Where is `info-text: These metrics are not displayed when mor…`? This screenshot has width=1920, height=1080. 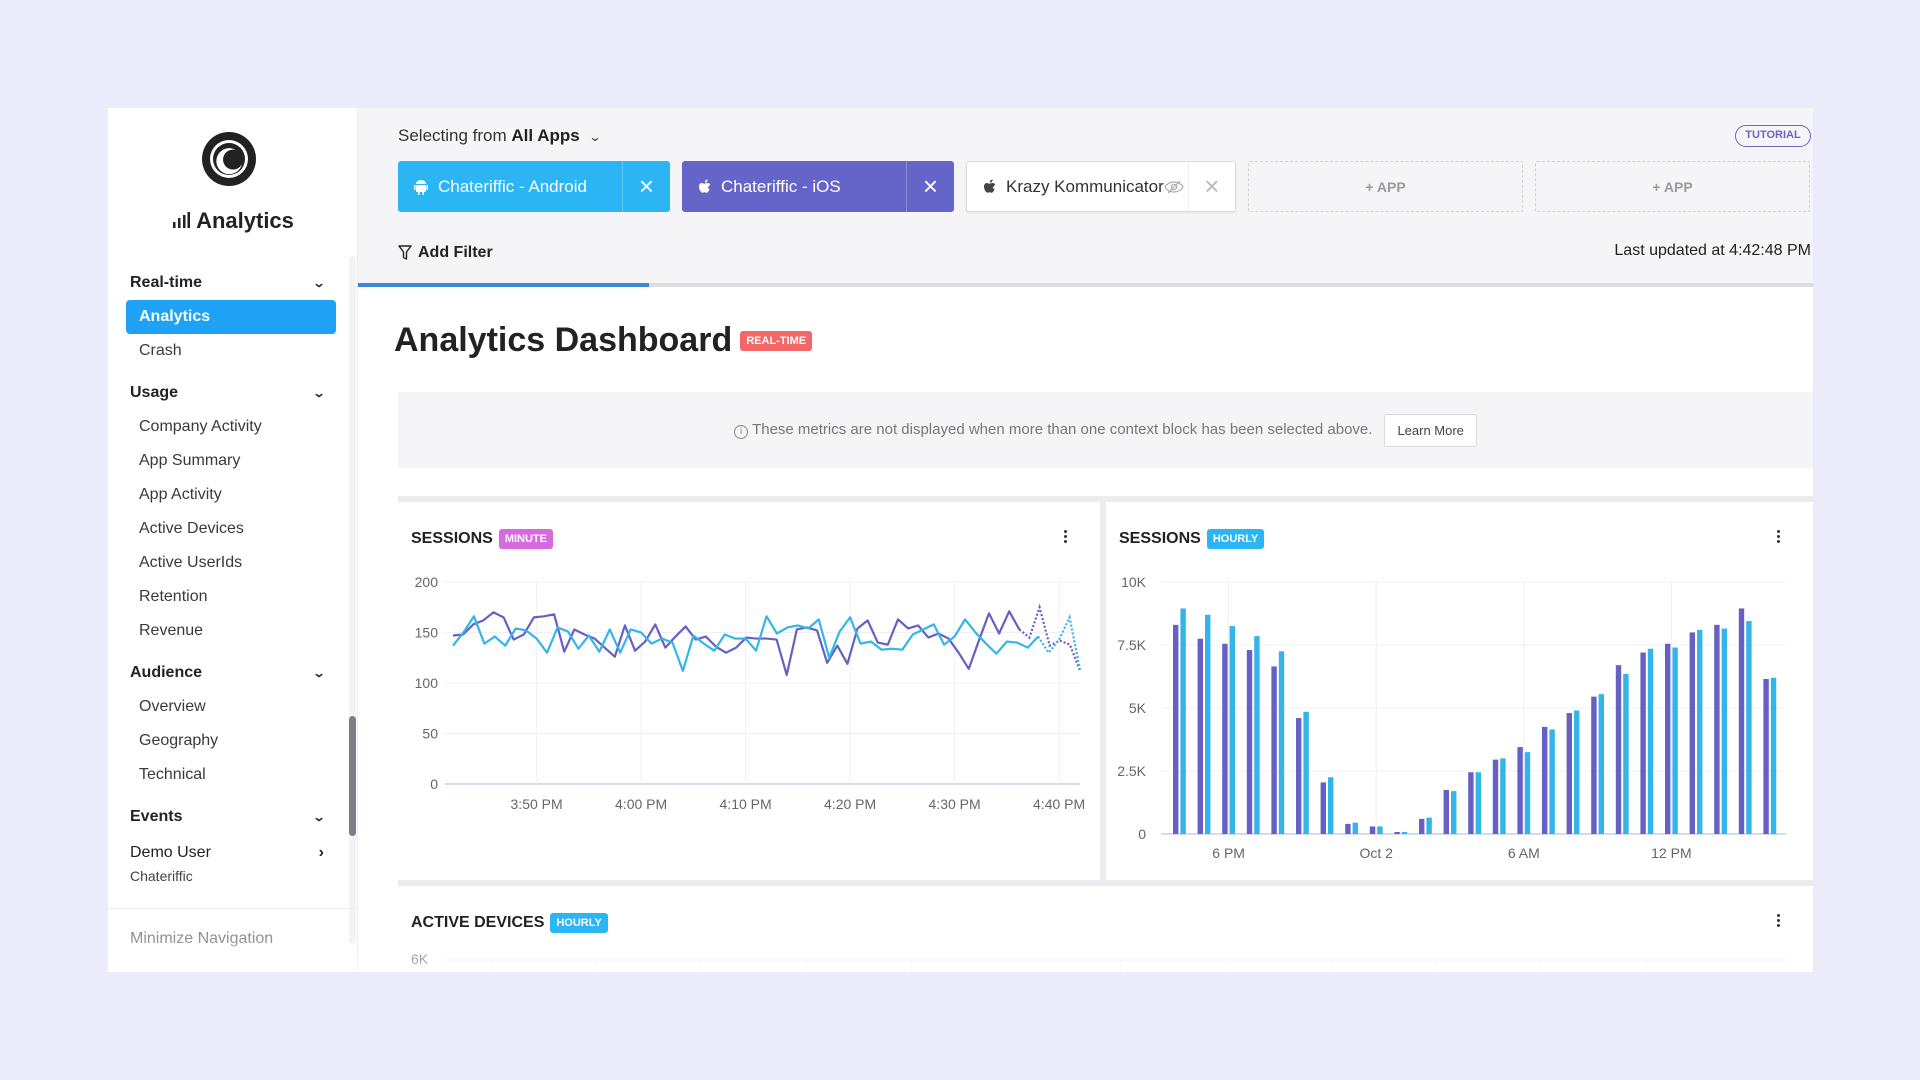
info-text: These metrics are not displayed when mor… is located at coordinates (1062, 429).